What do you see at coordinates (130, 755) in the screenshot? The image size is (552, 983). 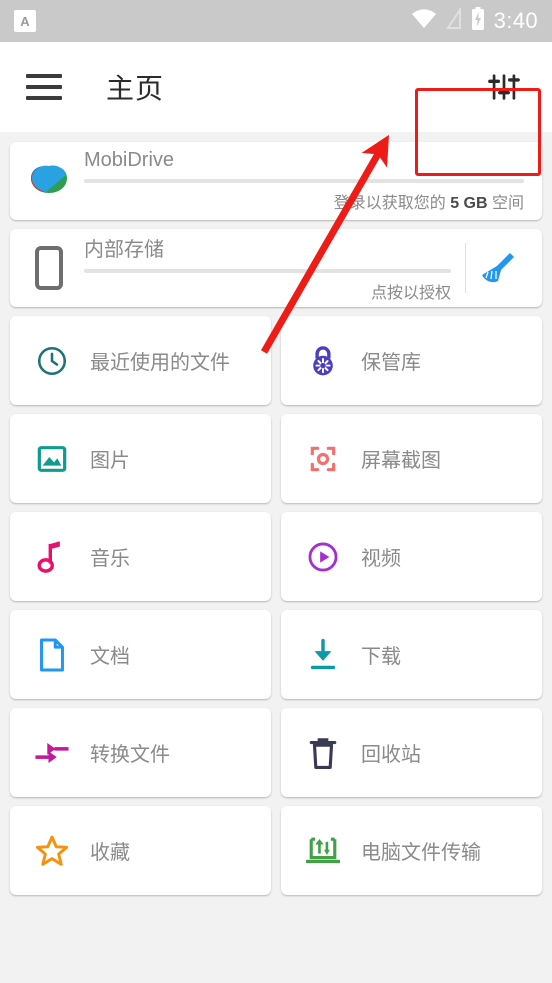 I see `tile-label: 转换文件` at bounding box center [130, 755].